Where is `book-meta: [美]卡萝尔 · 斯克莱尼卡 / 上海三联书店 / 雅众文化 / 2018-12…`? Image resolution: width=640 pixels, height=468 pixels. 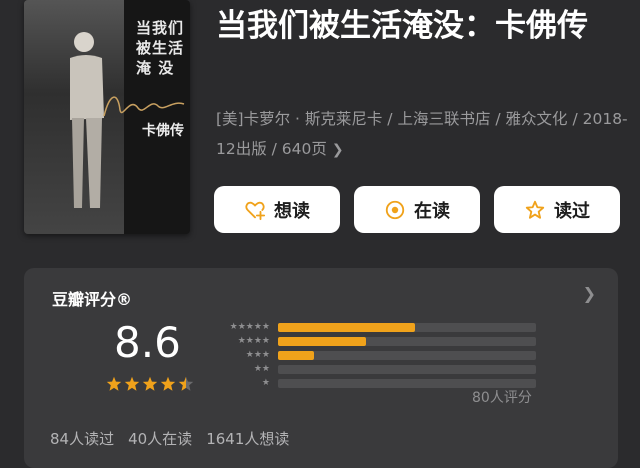
book-meta: [美]卡萝尔 · 斯克莱尼卡 / 上海三联书店 / 雅众文化 / 2018-12… is located at coordinates (422, 134).